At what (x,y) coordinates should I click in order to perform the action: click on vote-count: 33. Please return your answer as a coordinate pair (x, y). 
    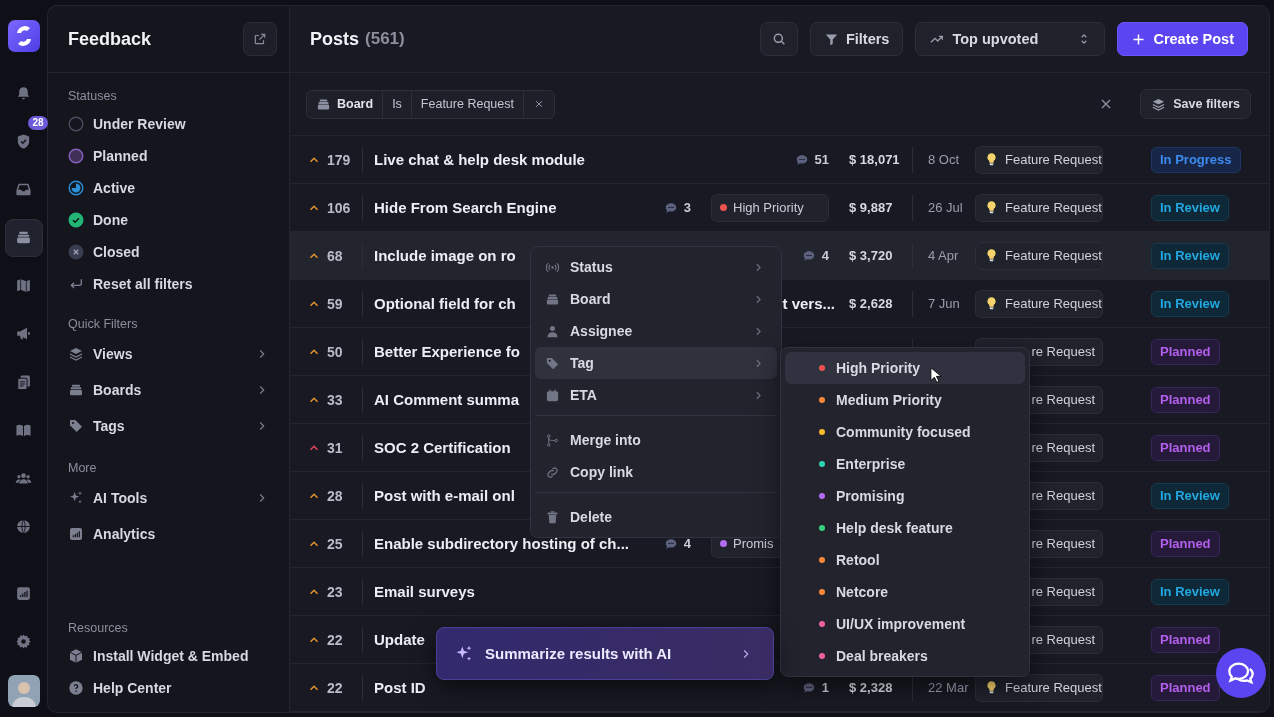
    Looking at the image, I should click on (335, 399).